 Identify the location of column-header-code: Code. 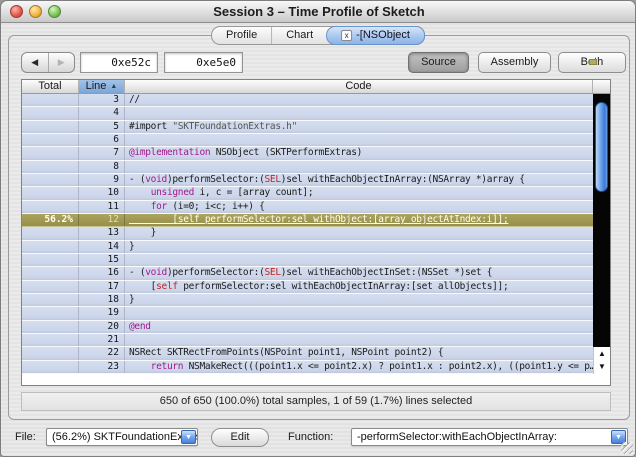
(359, 86).